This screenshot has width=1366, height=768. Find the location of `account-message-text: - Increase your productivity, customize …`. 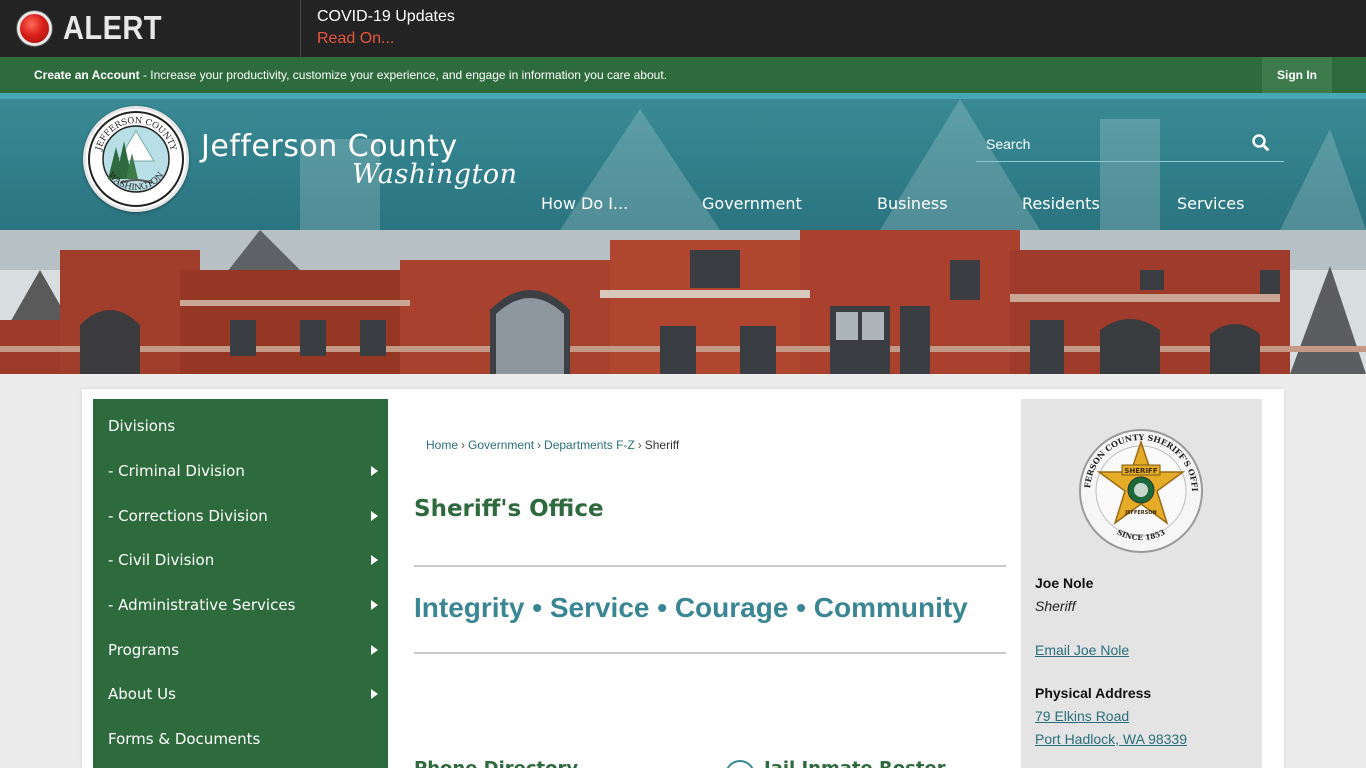

account-message-text: - Increase your productivity, customize … is located at coordinates (403, 75).